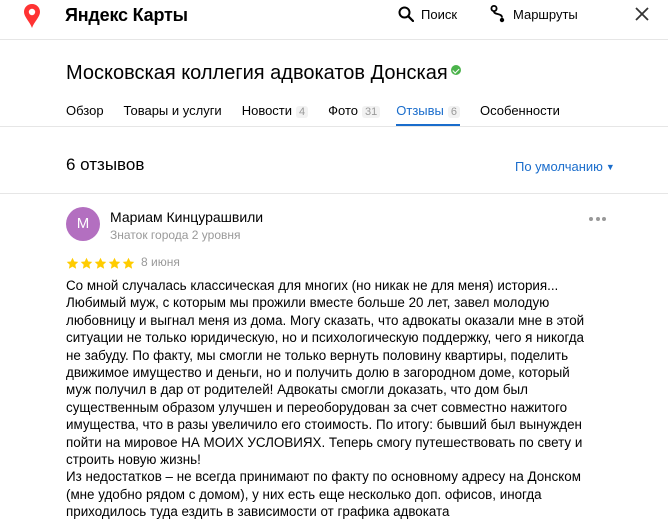 The height and width of the screenshot is (520, 668). I want to click on reviews-count: 6 отзывов, so click(105, 164).